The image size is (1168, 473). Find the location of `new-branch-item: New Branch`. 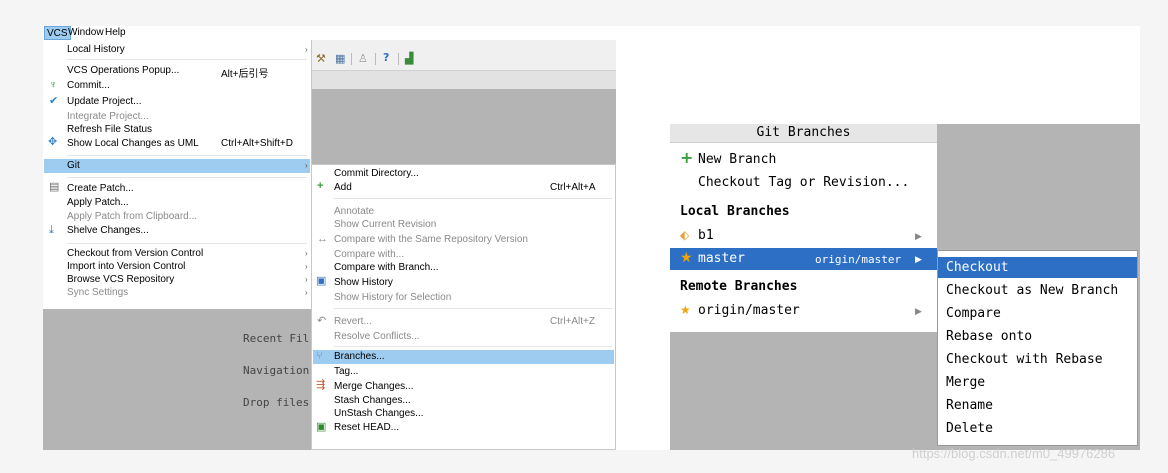

new-branch-item: New Branch is located at coordinates (737, 159).